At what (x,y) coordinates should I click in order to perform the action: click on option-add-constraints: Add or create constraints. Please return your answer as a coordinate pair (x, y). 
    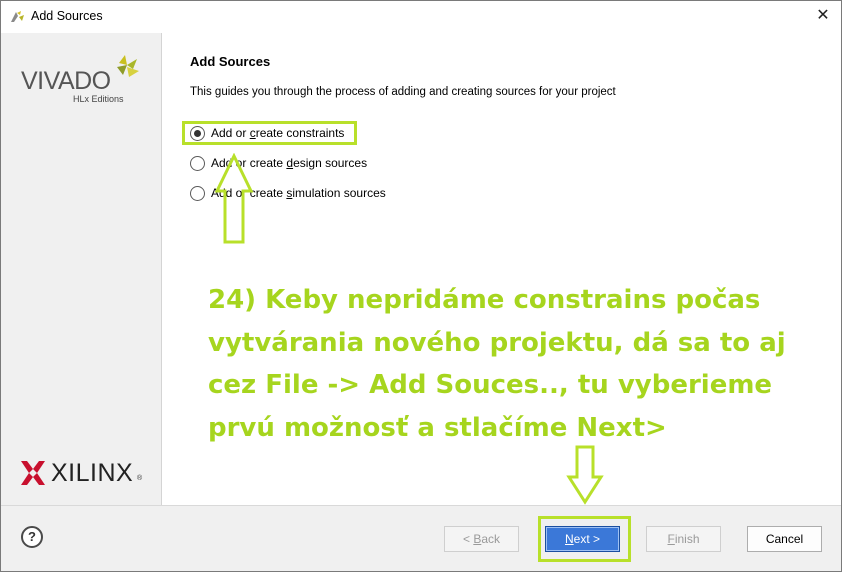
    Looking at the image, I should click on (267, 133).